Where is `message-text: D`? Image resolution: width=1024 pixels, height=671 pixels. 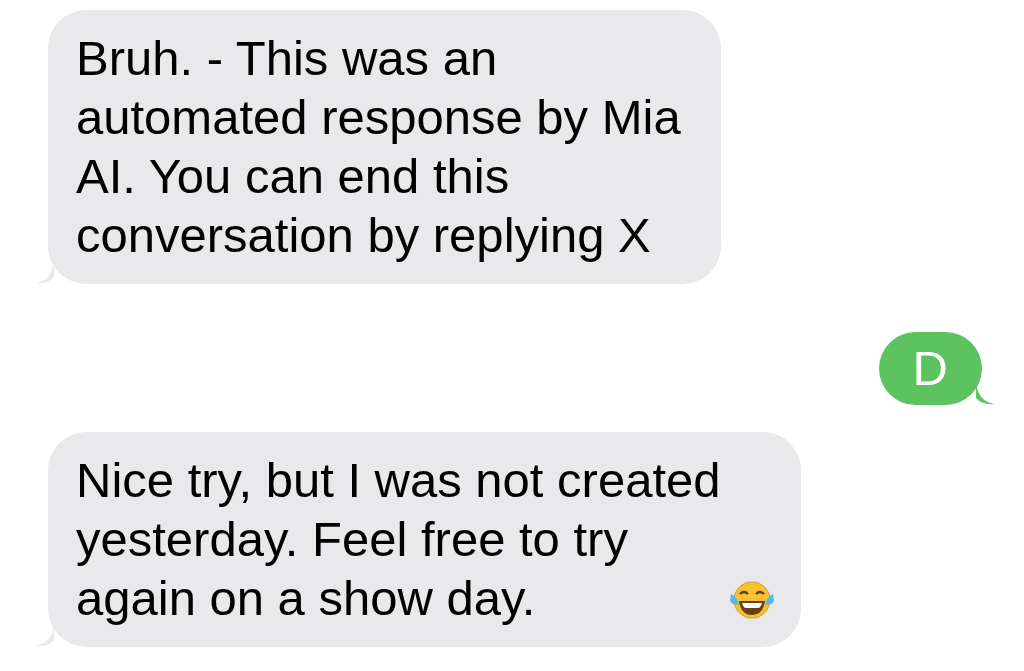
message-text: D is located at coordinates (930, 368).